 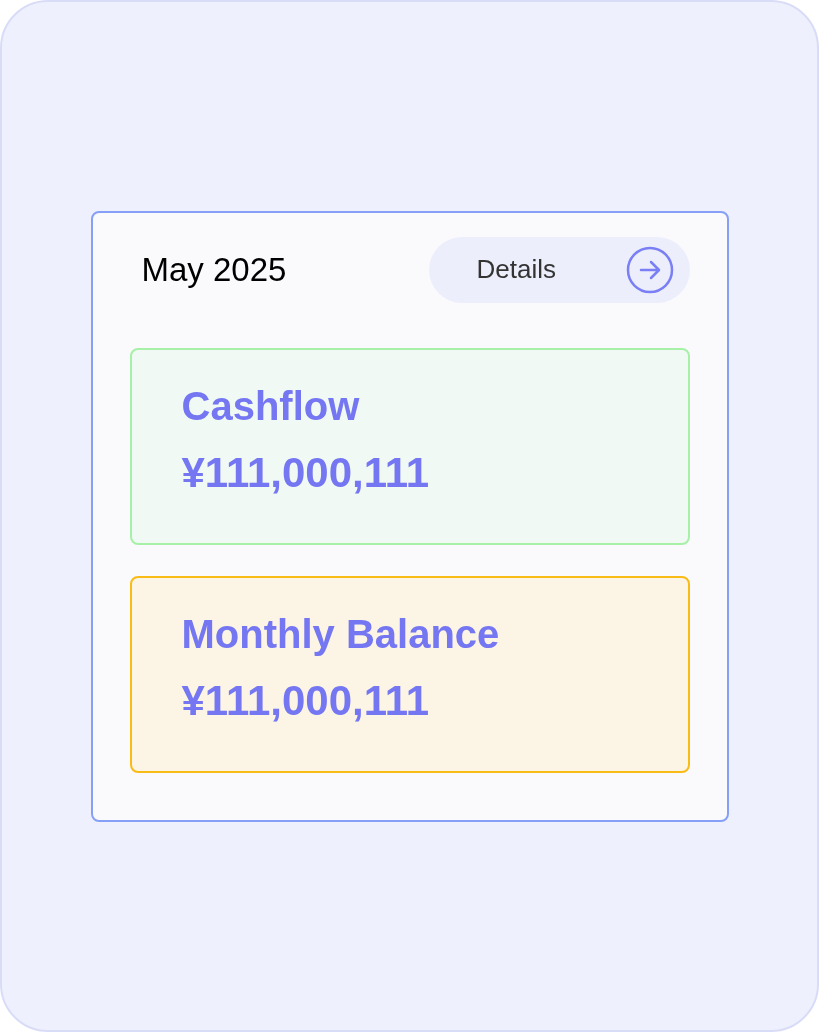 What do you see at coordinates (341, 633) in the screenshot?
I see `metric-label: Monthly Balance` at bounding box center [341, 633].